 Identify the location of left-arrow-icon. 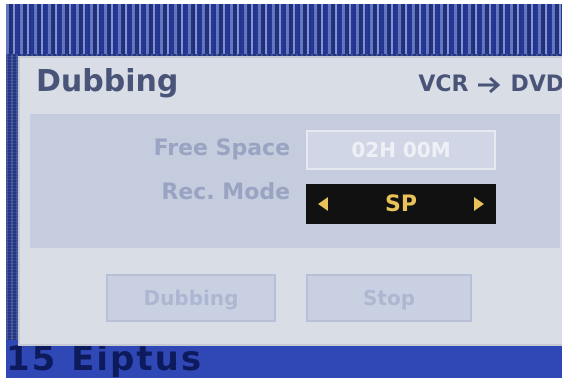
(323, 204).